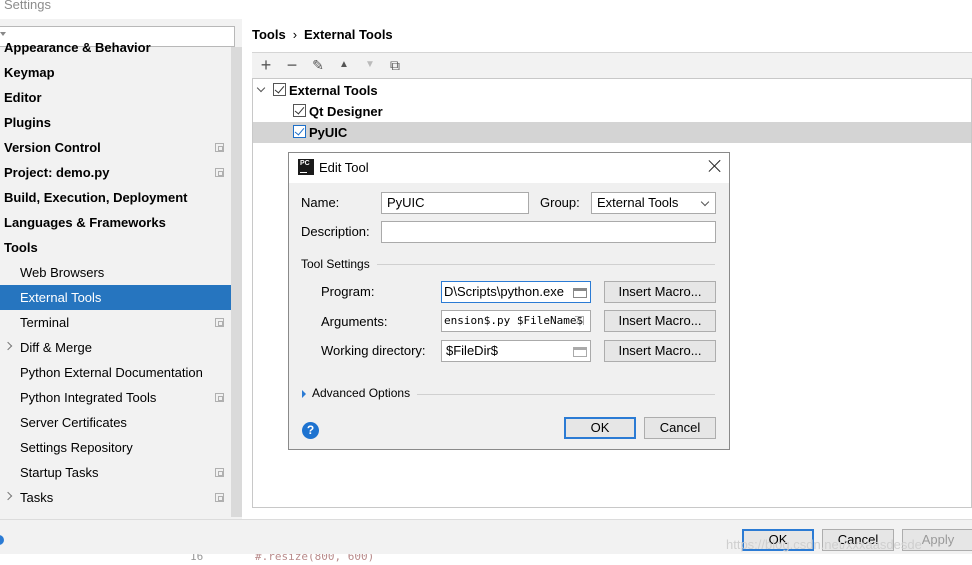 This screenshot has width=972, height=565. What do you see at coordinates (61, 297) in the screenshot?
I see `sidebar-item-label: External Tools` at bounding box center [61, 297].